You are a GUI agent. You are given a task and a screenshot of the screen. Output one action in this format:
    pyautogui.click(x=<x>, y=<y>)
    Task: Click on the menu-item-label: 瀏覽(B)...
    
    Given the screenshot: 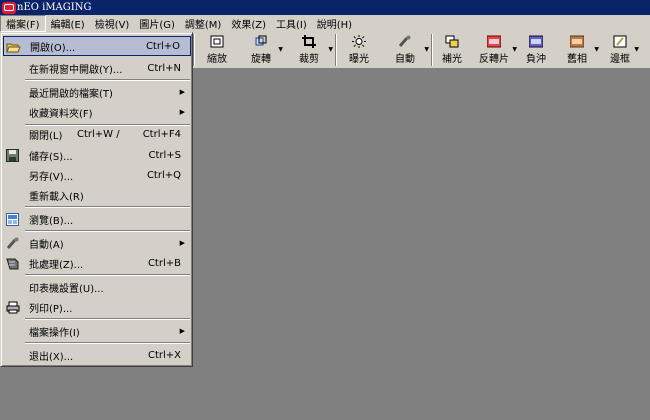 What is the action you would take?
    pyautogui.click(x=51, y=221)
    